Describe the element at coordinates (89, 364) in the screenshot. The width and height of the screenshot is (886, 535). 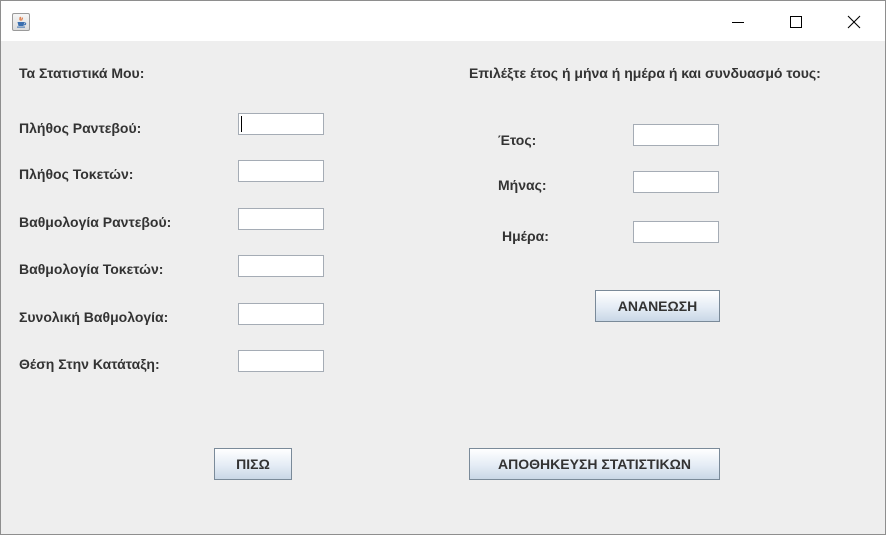
I see `ranking-label: Θέση Στην Κατάταξη:` at that location.